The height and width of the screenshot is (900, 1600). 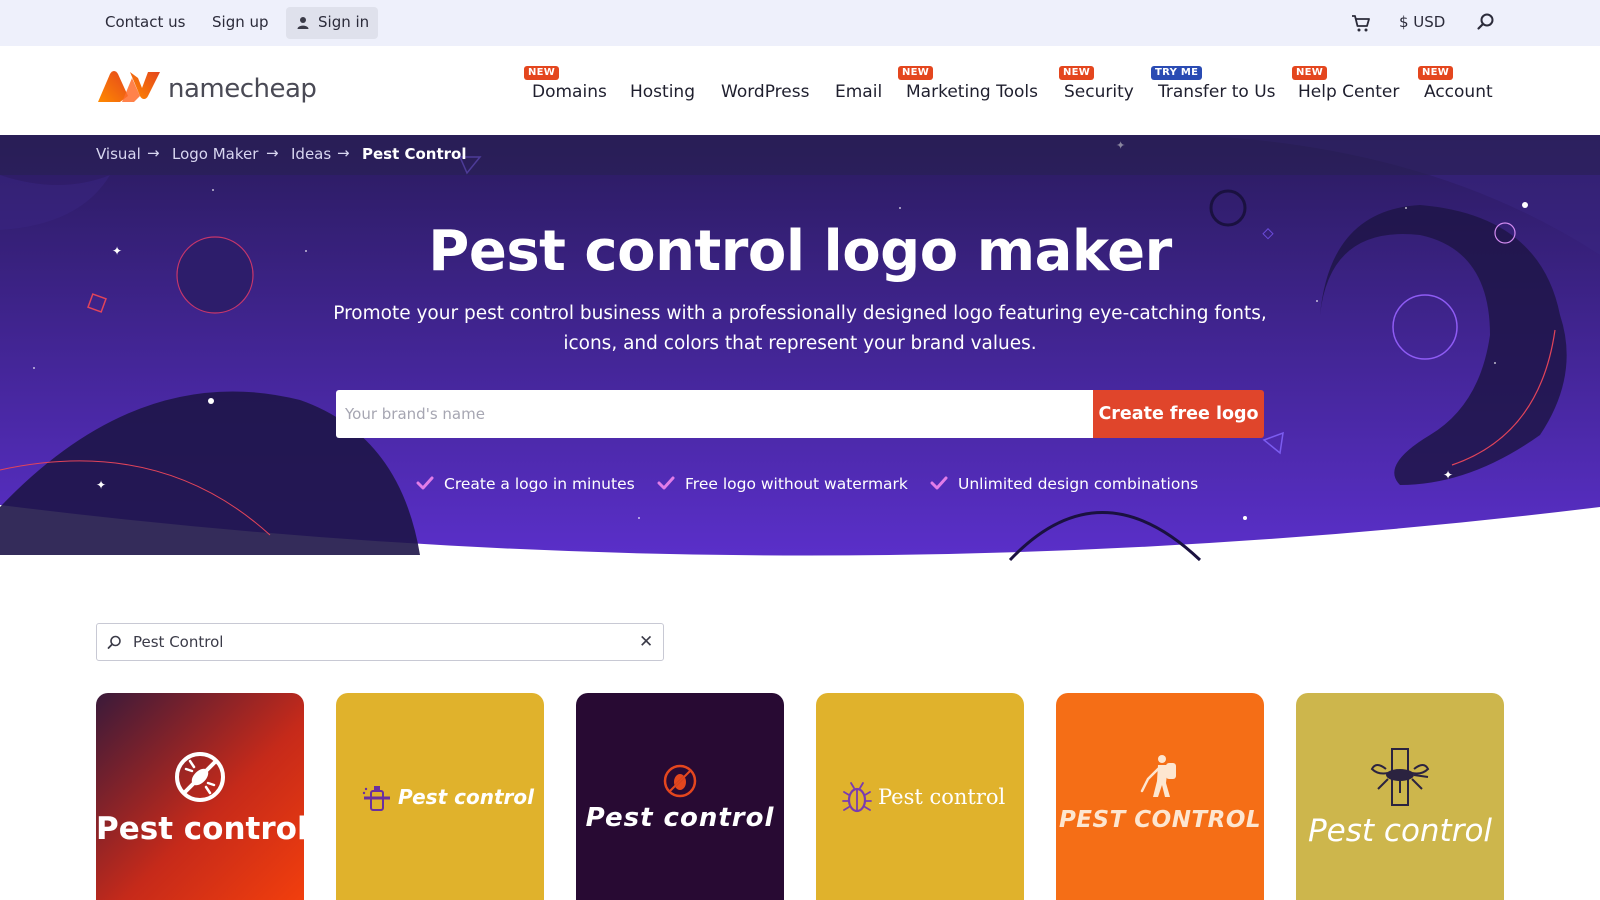 What do you see at coordinates (800, 251) in the screenshot?
I see `page-title: Pest control logo maker` at bounding box center [800, 251].